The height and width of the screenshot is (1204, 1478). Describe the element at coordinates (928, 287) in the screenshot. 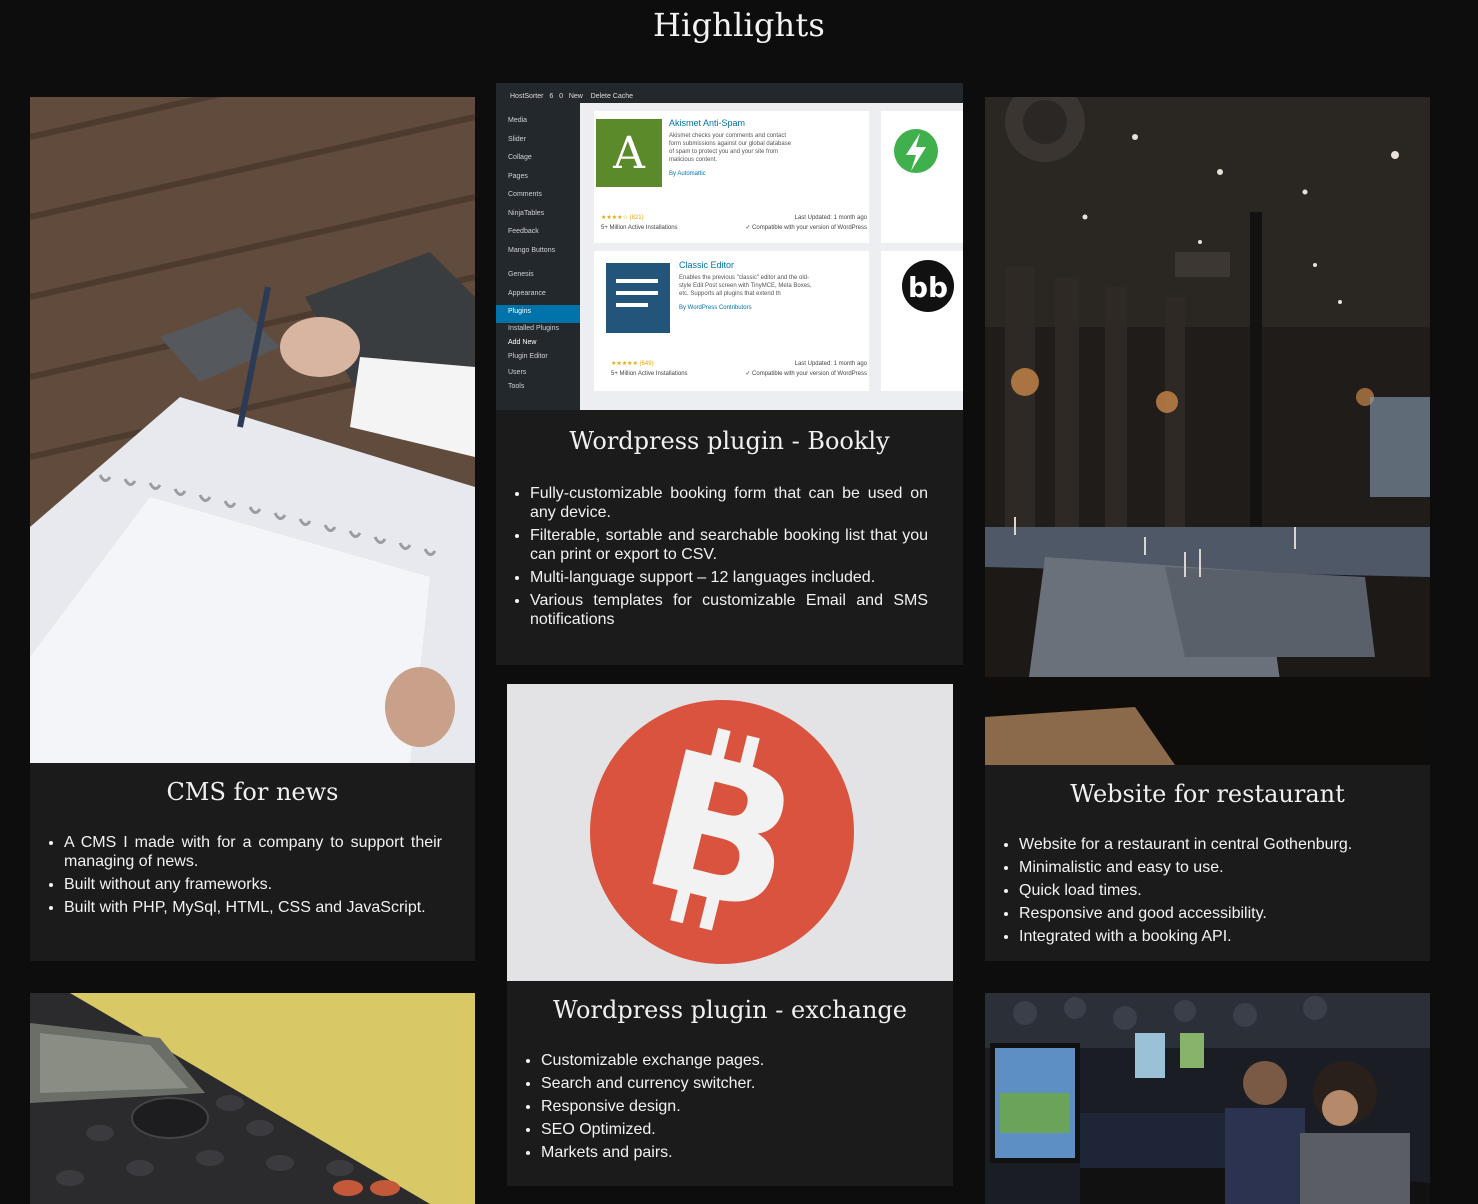

I see `svg-text: bb` at that location.